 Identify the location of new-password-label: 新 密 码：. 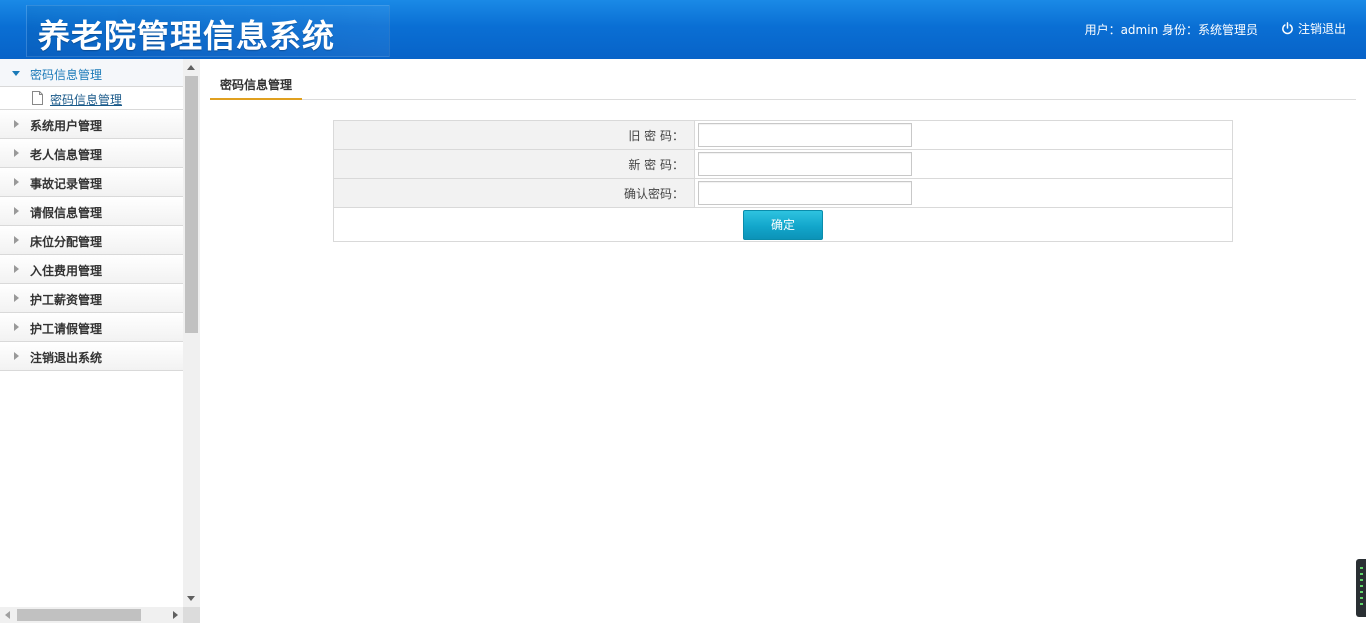
(514, 164).